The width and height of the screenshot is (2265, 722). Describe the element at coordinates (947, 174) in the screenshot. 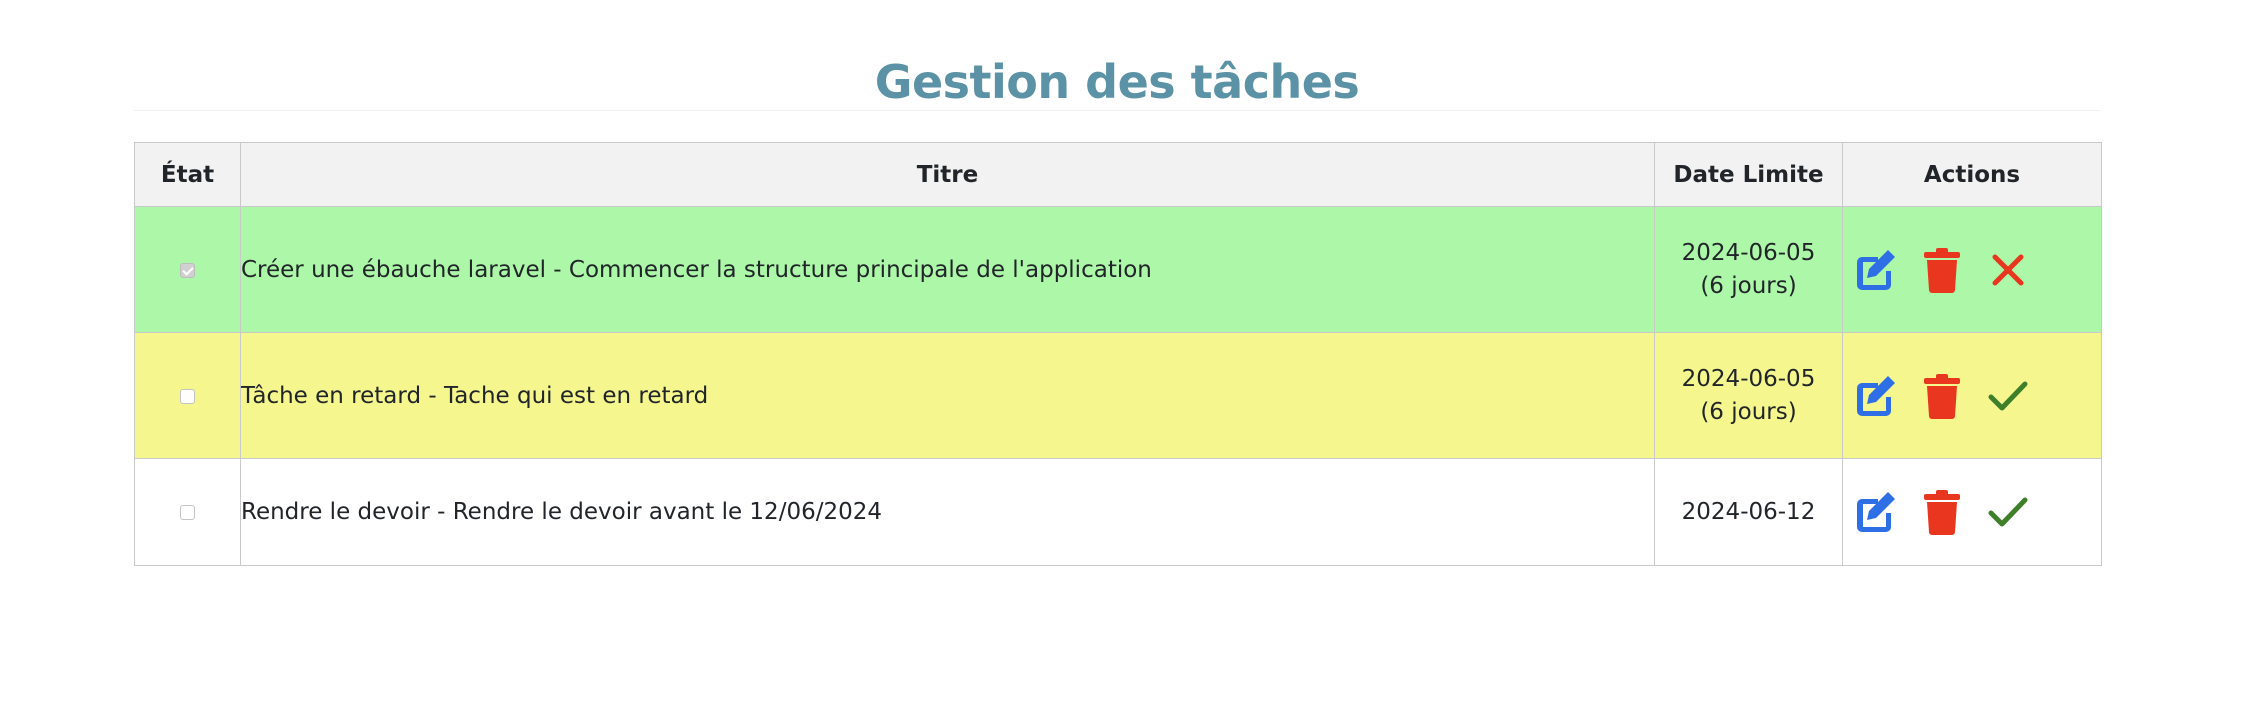

I see `header-titre: Titre` at that location.